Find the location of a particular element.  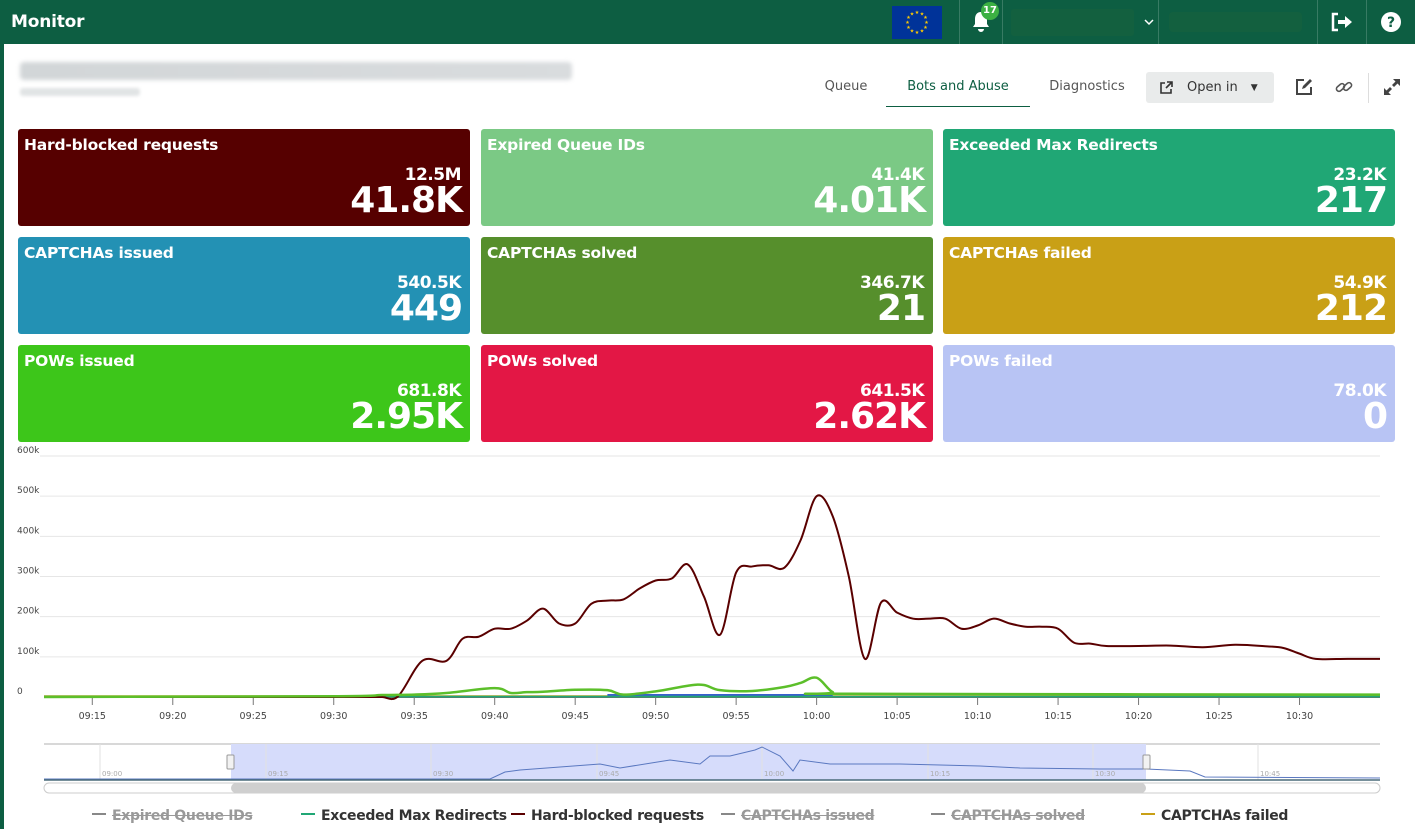

x-tick-label: 09:25 is located at coordinates (253, 716).